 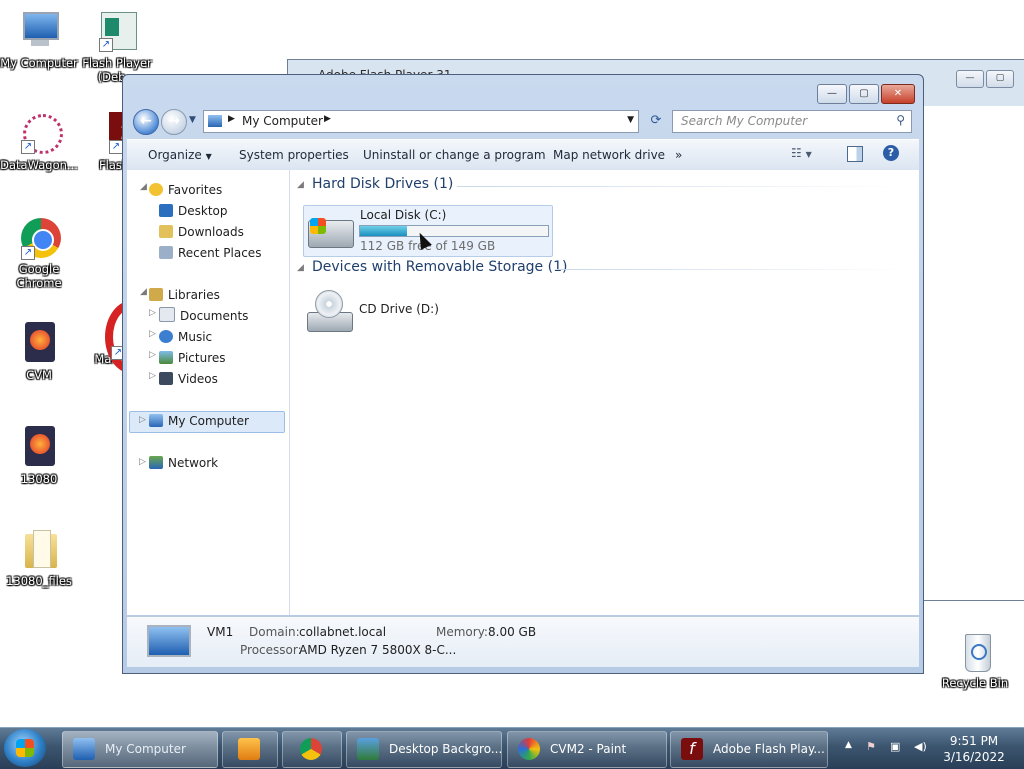 I want to click on background-restore-button: ▢, so click(x=1000, y=79).